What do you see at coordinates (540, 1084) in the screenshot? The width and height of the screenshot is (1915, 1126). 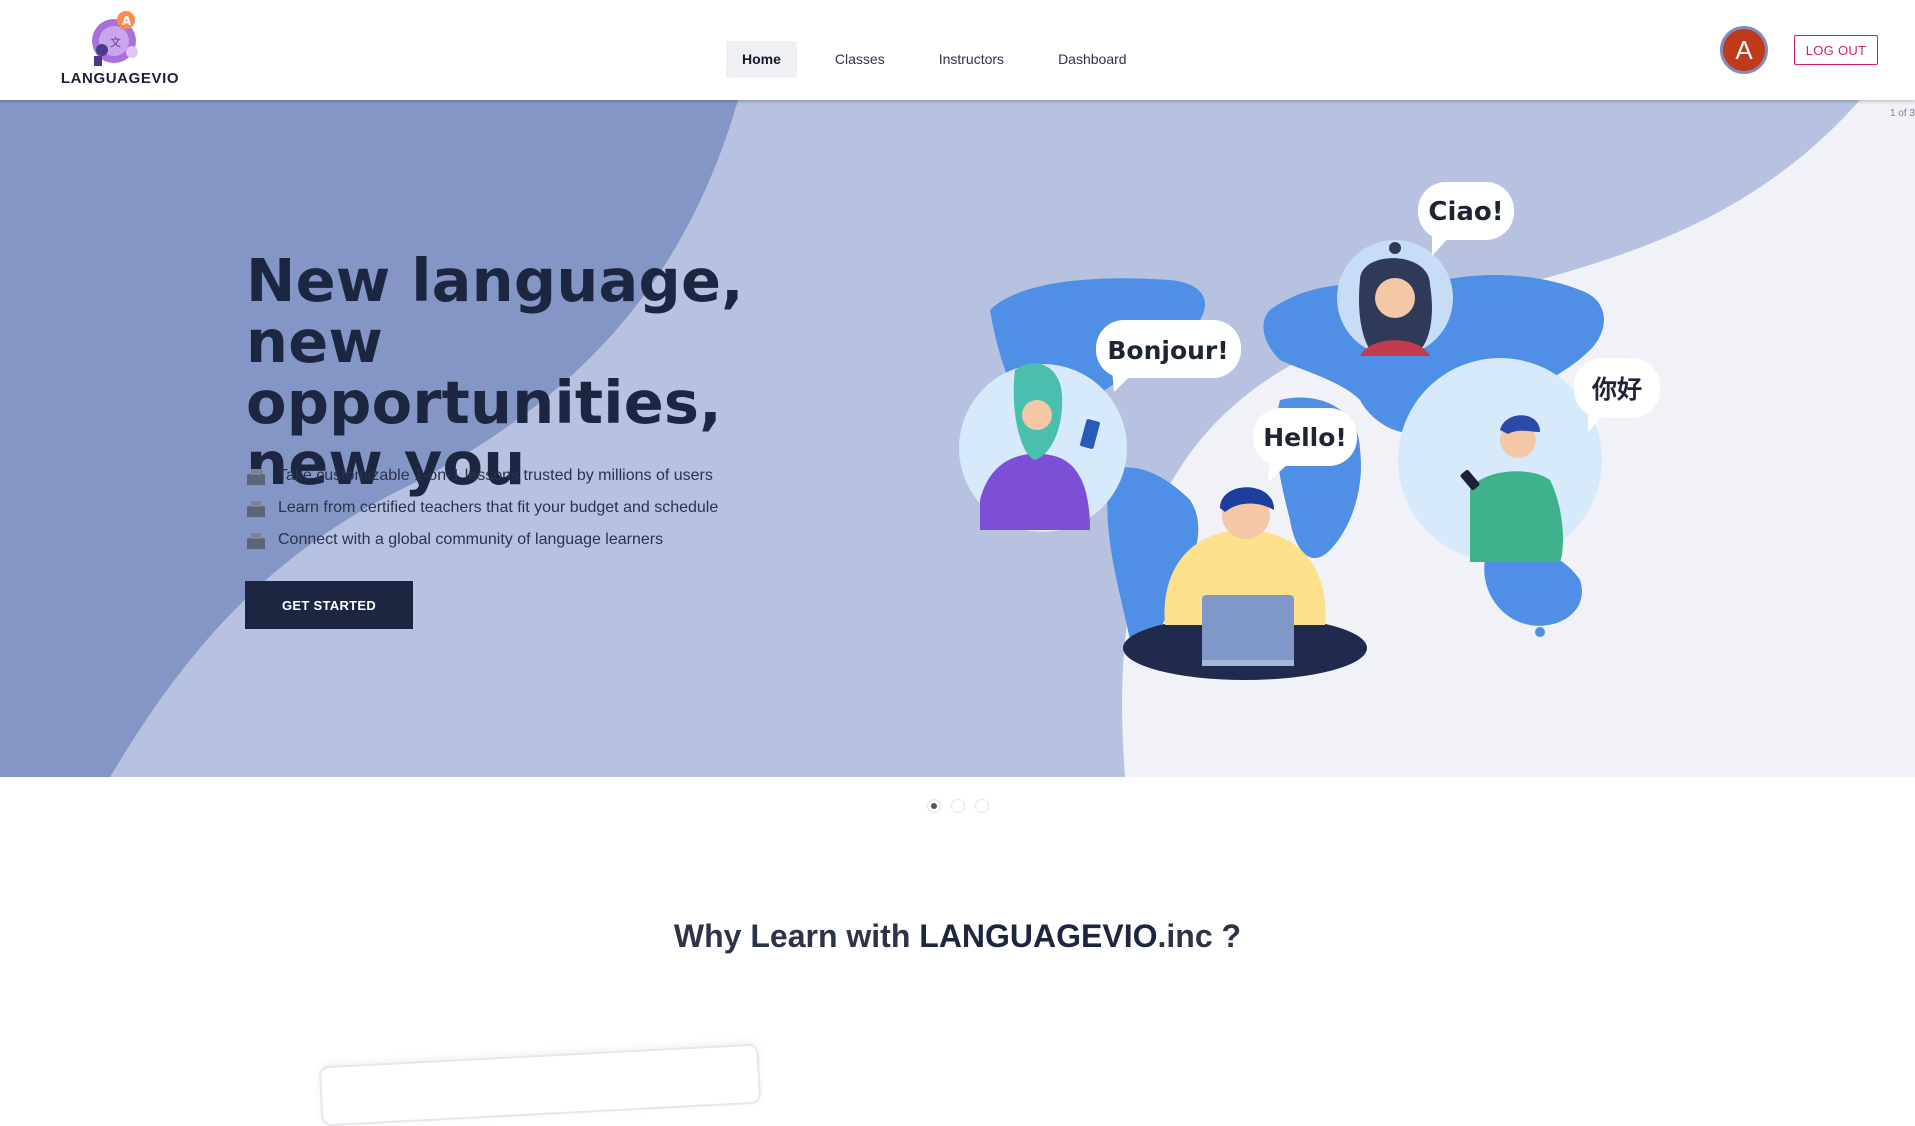 I see `feature-card-peek` at bounding box center [540, 1084].